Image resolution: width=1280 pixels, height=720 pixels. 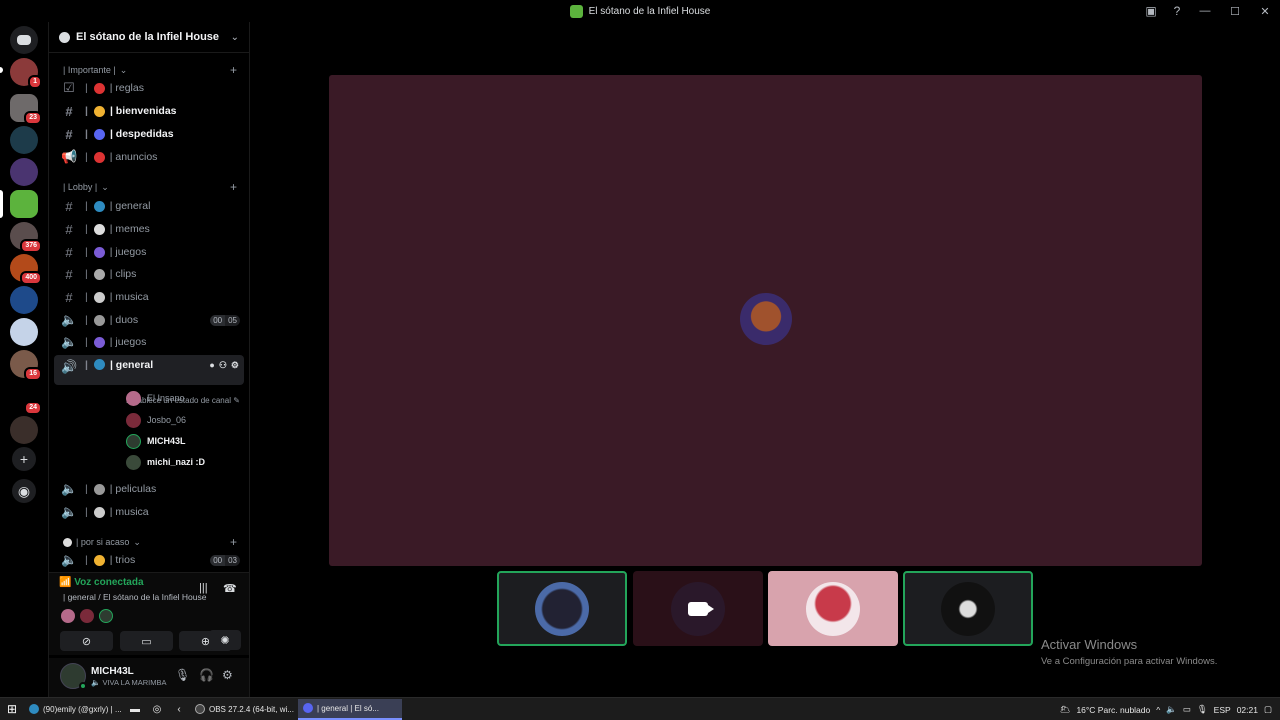 I want to click on channel-duos: 🔈 | | duos 00 05, so click(x=149, y=320).